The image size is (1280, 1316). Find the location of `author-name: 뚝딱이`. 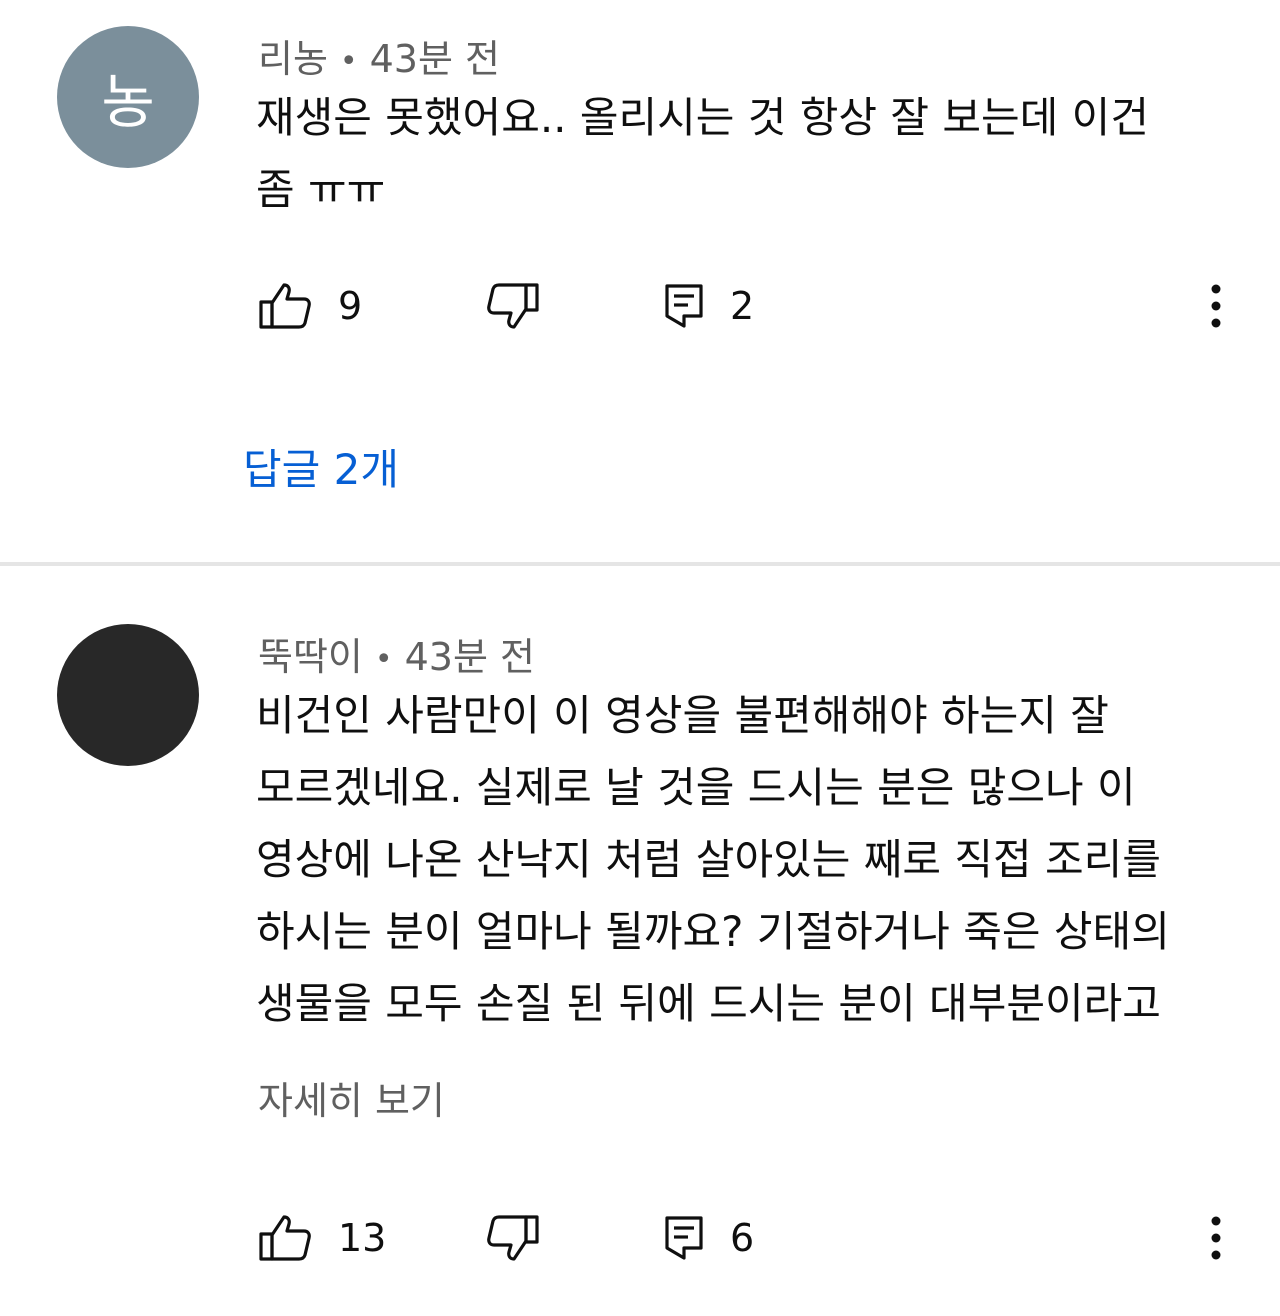

author-name: 뚝딱이 is located at coordinates (310, 657).